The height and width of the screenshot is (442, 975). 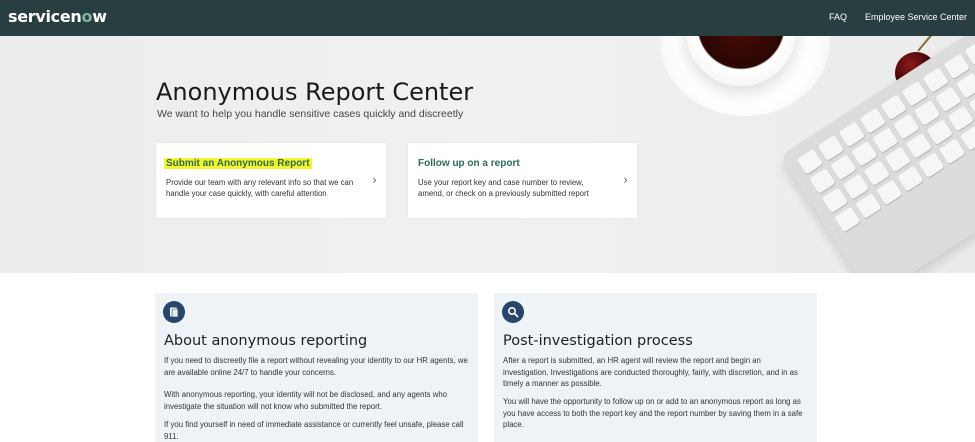 I want to click on servicenow-logo: servicenow, so click(x=57, y=16).